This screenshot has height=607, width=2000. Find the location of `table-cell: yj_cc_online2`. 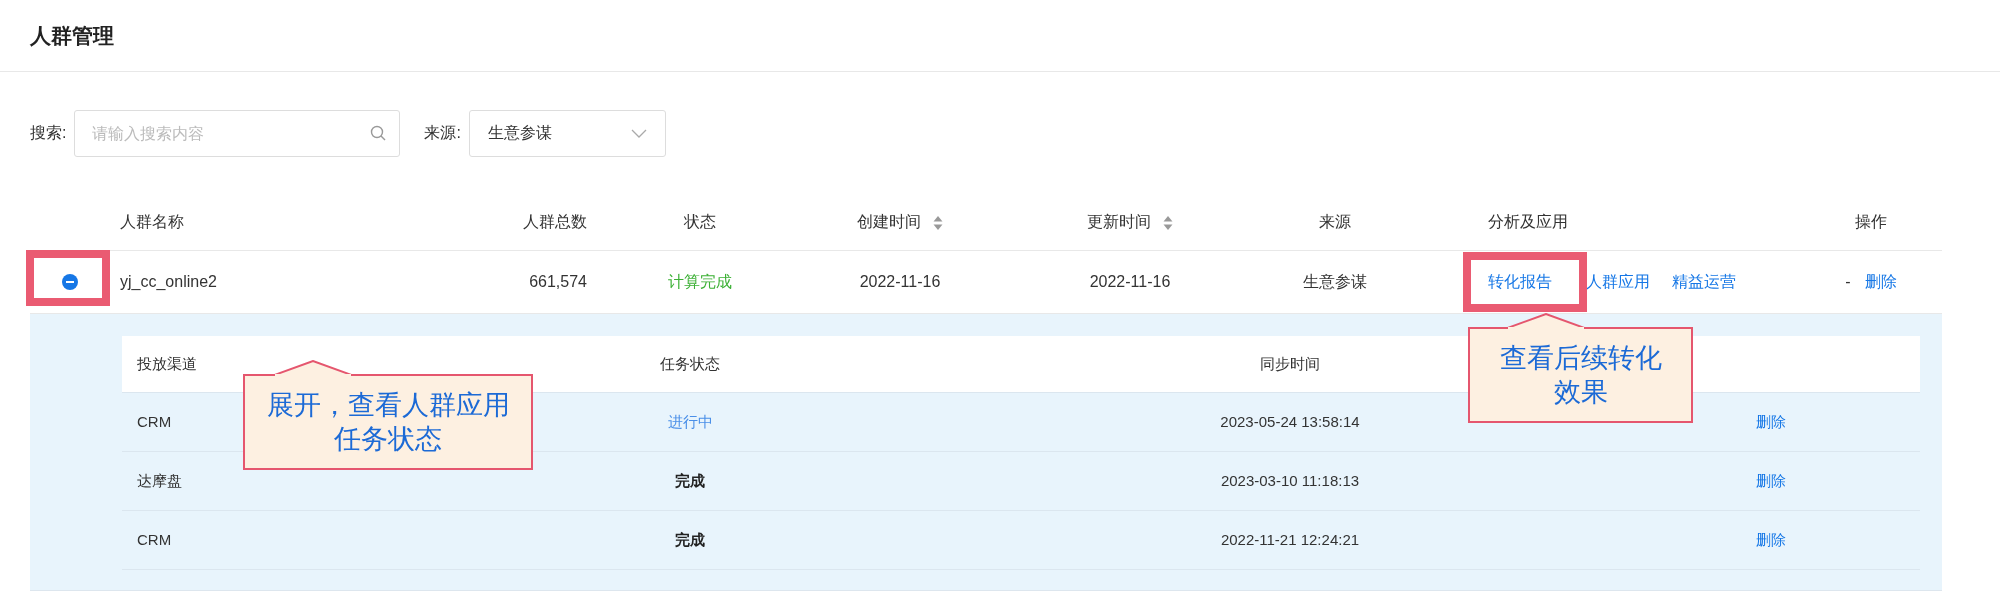

table-cell: yj_cc_online2 is located at coordinates (168, 282).